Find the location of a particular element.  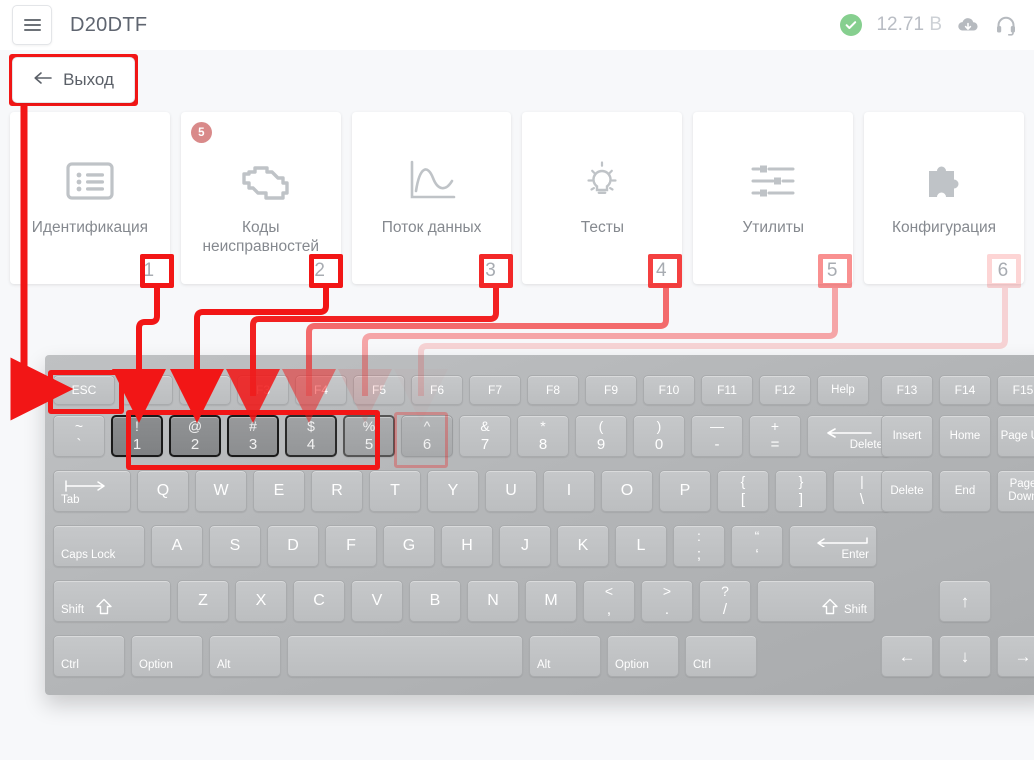

key-c: C is located at coordinates (319, 601).